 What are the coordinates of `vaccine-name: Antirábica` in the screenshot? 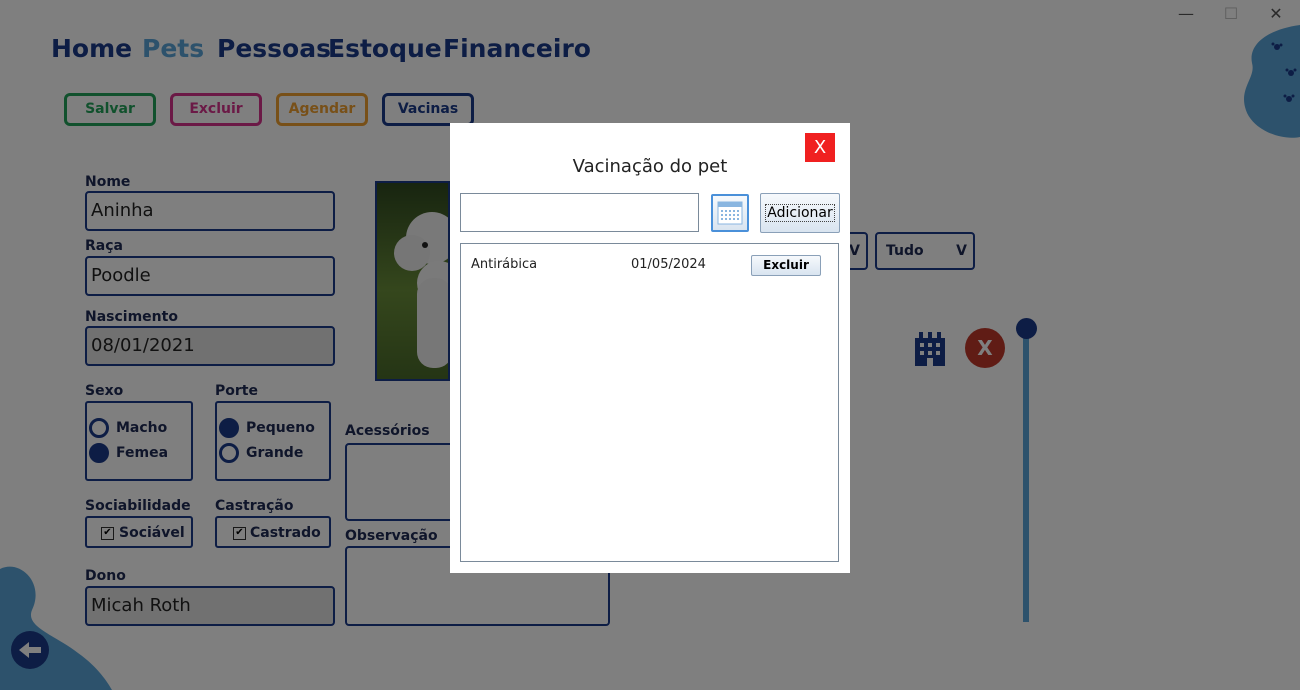 It's located at (504, 264).